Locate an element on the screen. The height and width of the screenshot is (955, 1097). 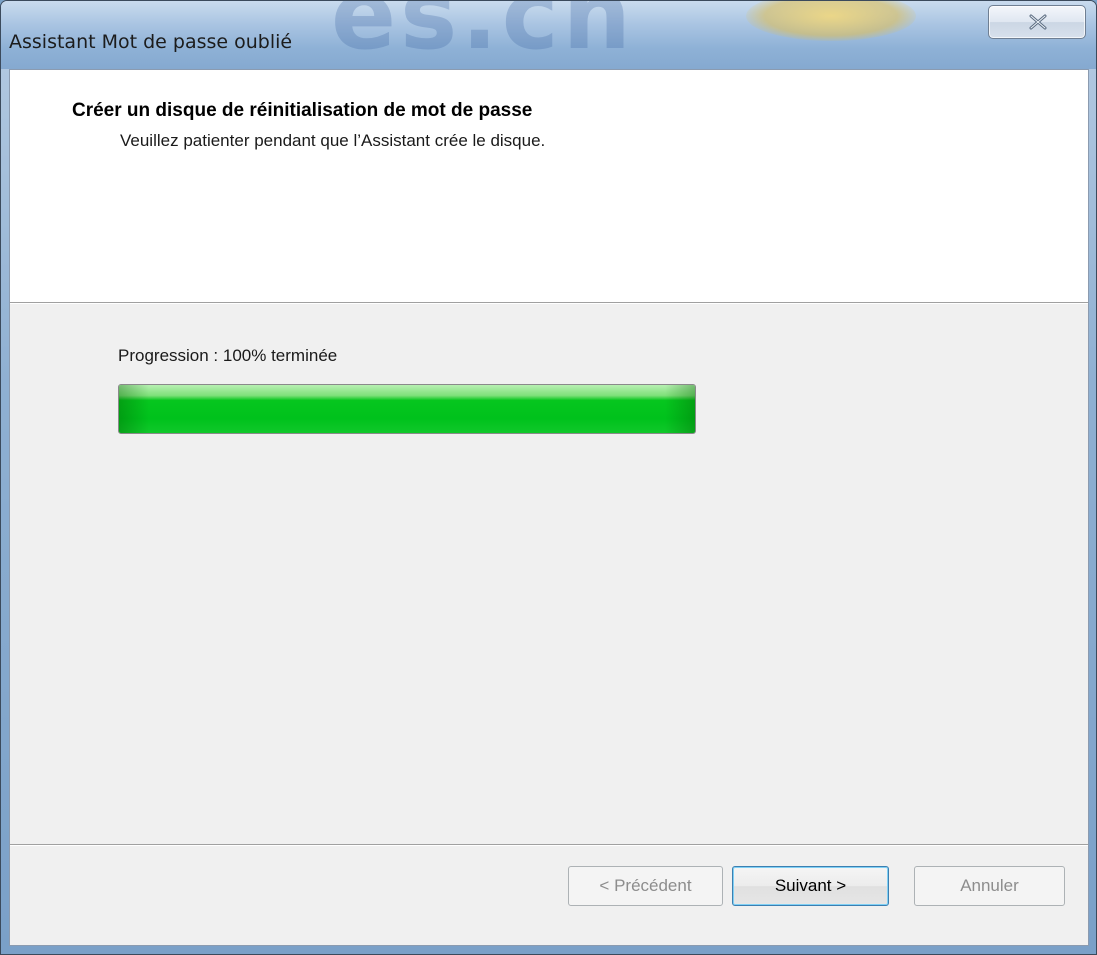
progress-label: Progression : 100% terminée is located at coordinates (228, 355).